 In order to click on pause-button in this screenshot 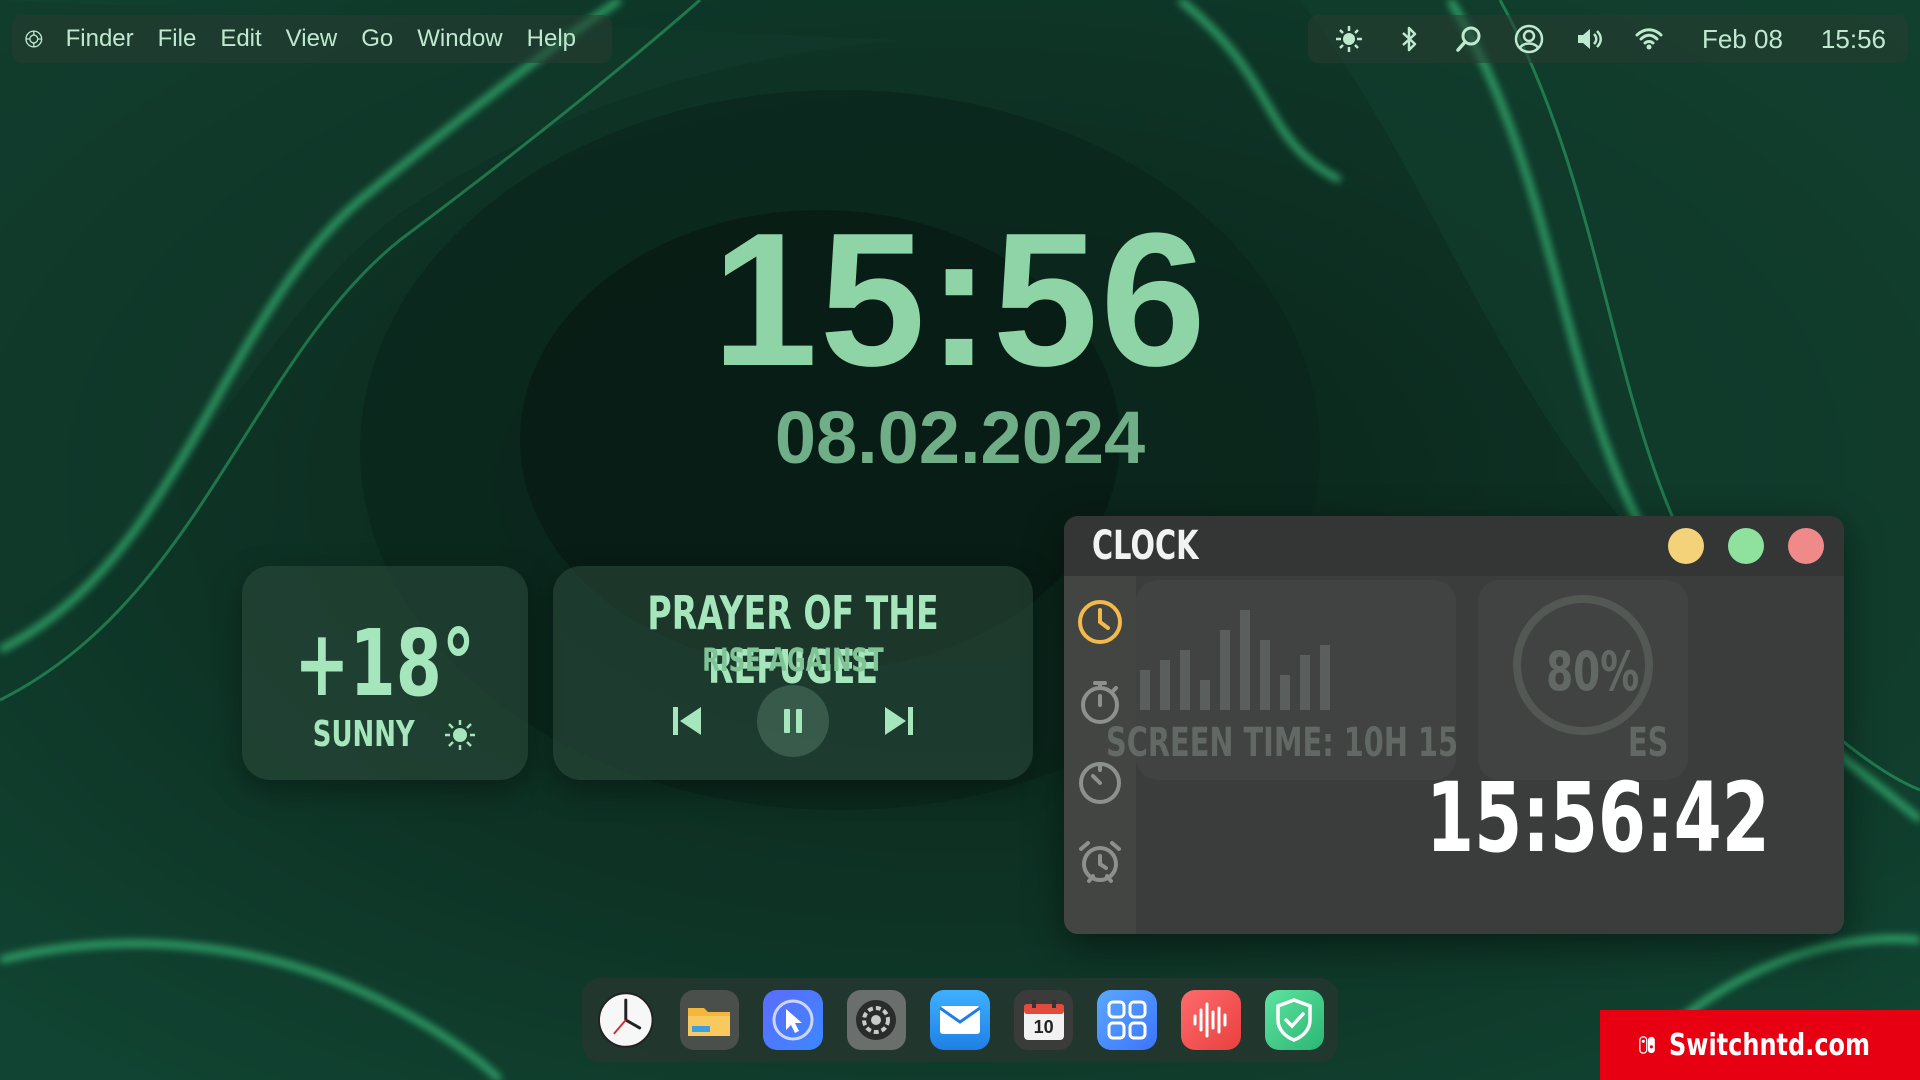, I will do `click(793, 721)`.